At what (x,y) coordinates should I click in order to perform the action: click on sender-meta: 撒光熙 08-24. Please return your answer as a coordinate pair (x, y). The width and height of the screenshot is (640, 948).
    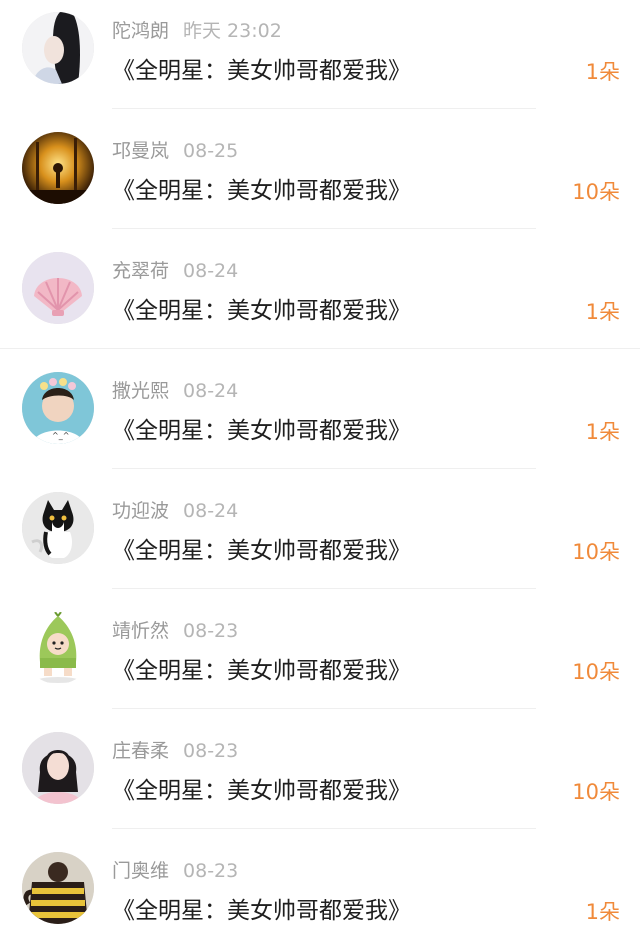
    Looking at the image, I should click on (175, 389).